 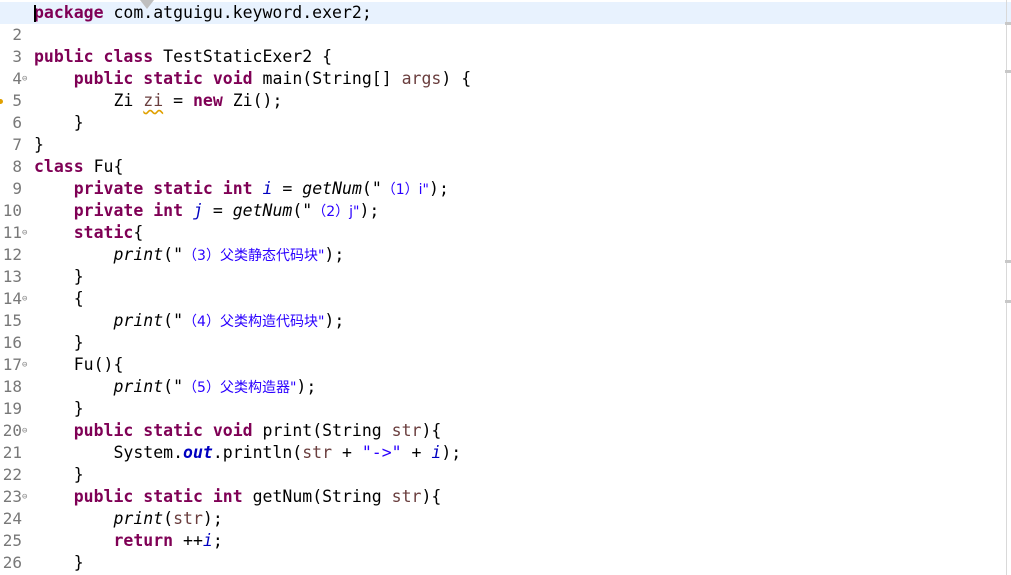 I want to click on code-line: {, so click(x=517, y=299).